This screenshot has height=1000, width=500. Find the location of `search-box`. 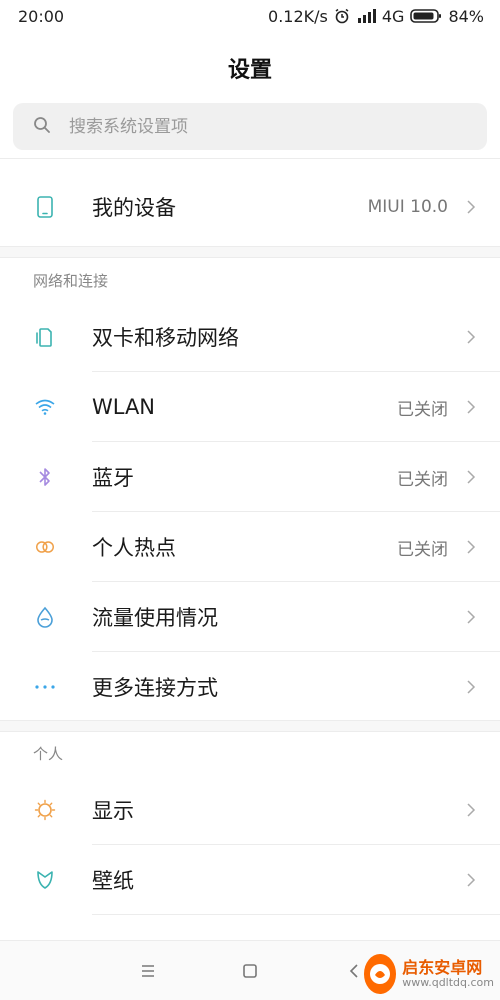

search-box is located at coordinates (250, 126).